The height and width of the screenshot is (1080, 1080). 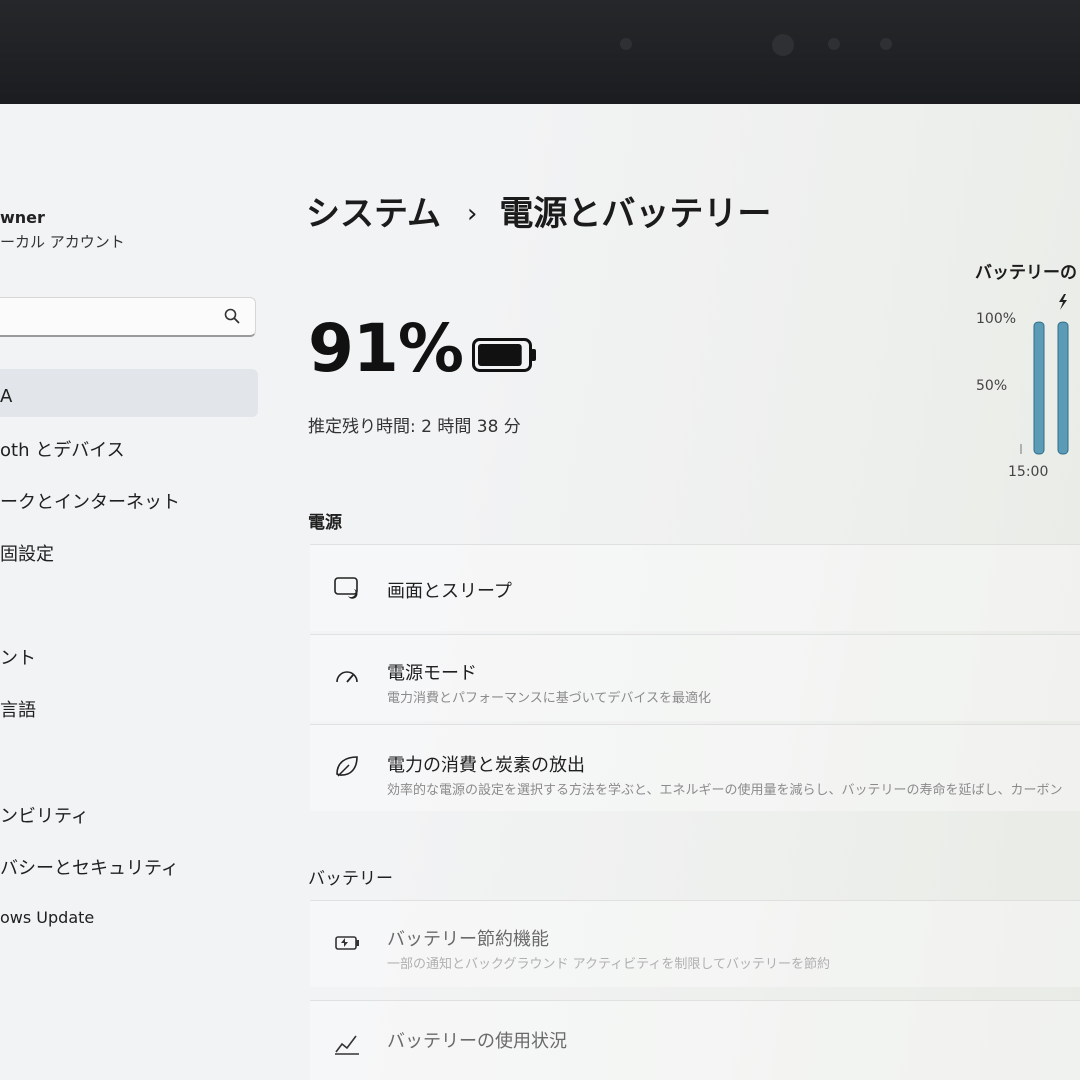 I want to click on sidebar-item-personalization: 固設定, so click(x=27, y=553).